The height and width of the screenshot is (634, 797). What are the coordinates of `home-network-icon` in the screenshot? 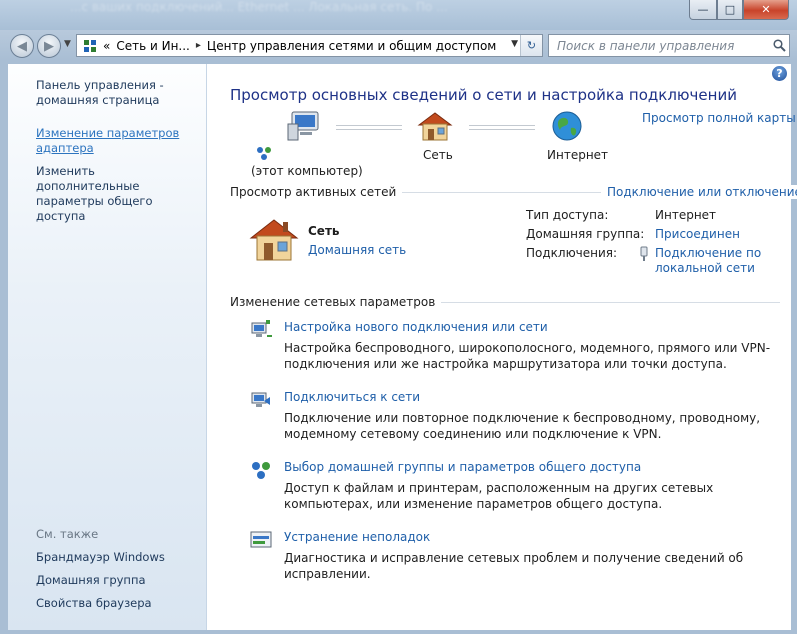 It's located at (435, 126).